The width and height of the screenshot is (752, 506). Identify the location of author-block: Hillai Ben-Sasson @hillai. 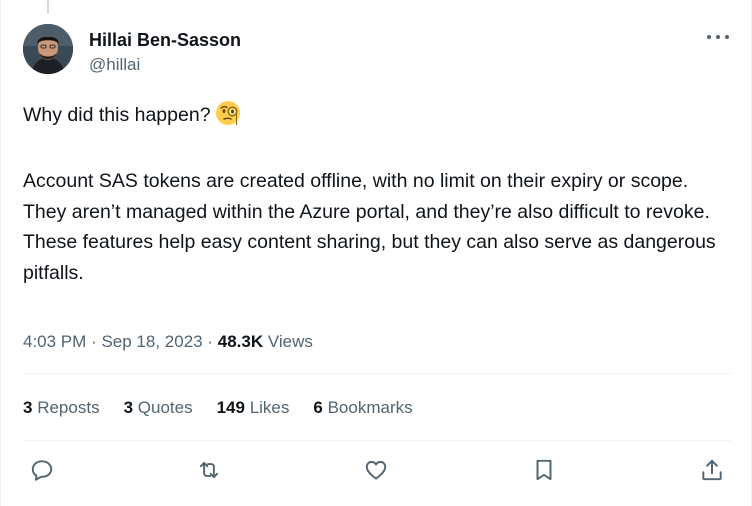
(165, 52).